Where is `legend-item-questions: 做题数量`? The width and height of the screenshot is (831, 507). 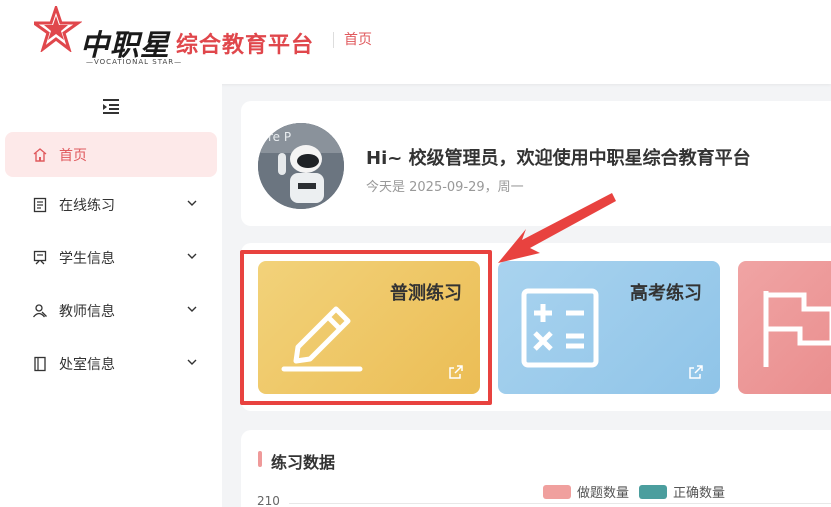
legend-item-questions: 做题数量 is located at coordinates (586, 491).